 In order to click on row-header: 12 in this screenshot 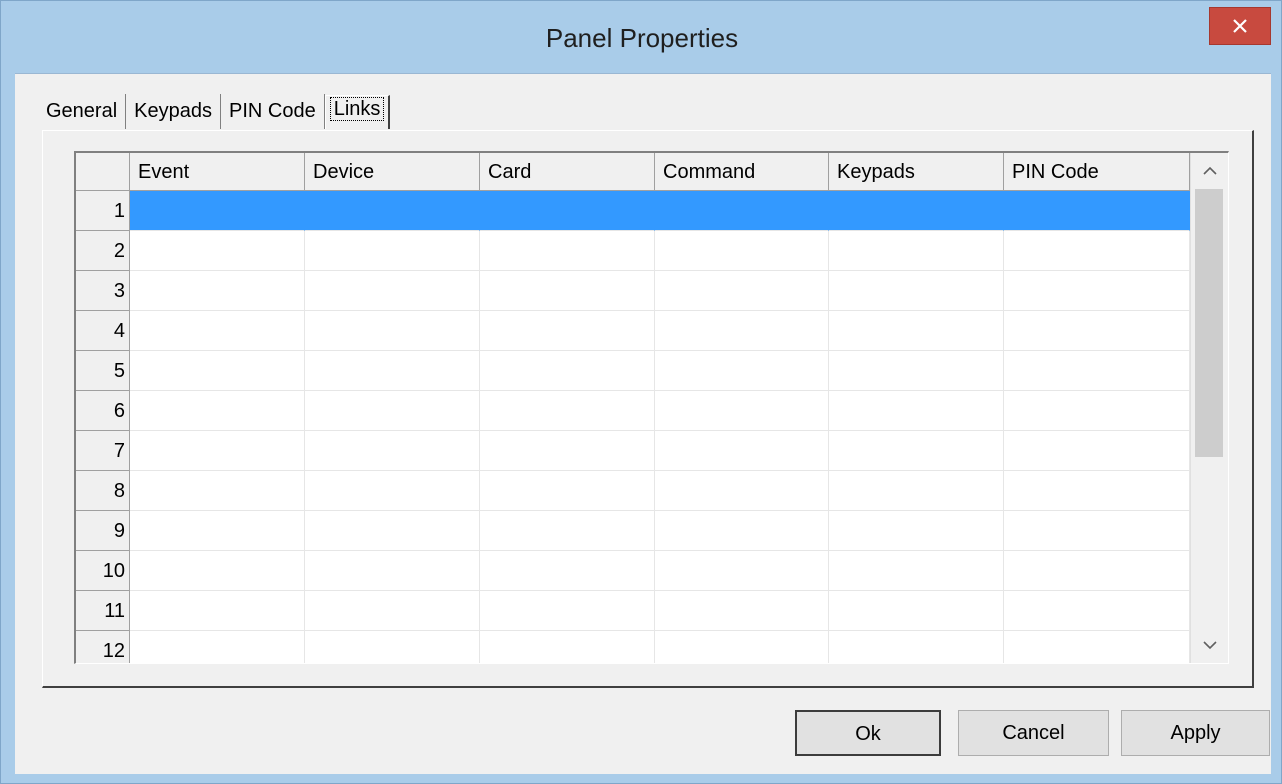, I will do `click(103, 647)`.